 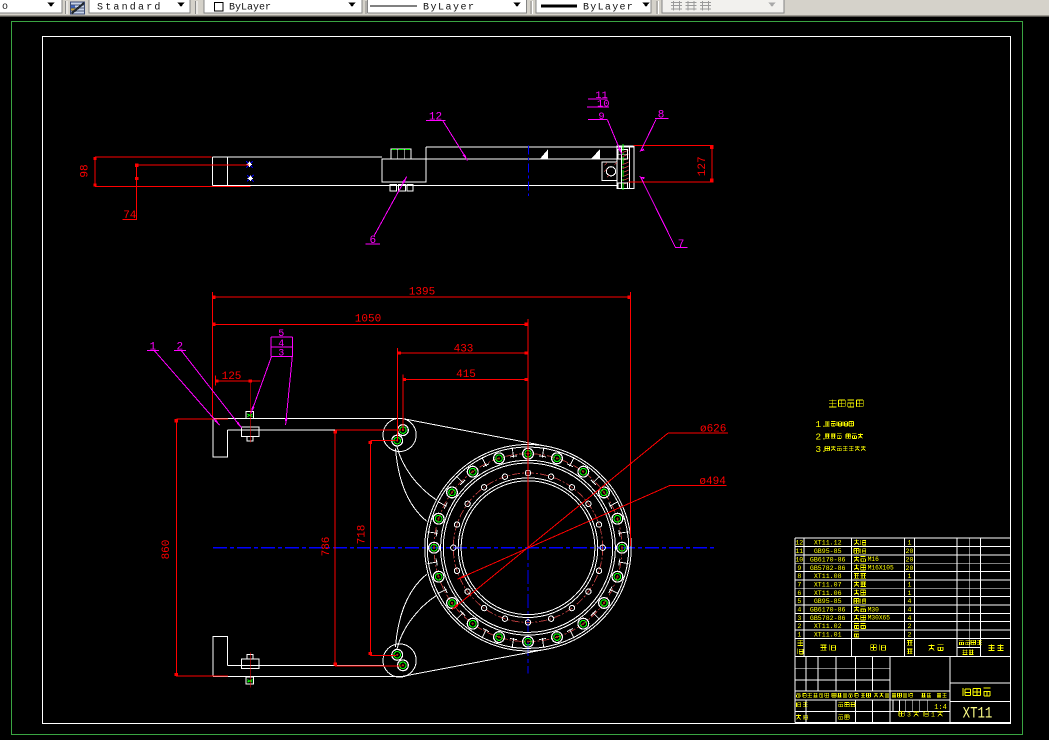 What do you see at coordinates (978, 714) in the screenshot?
I see `svg-text: XT11` at bounding box center [978, 714].